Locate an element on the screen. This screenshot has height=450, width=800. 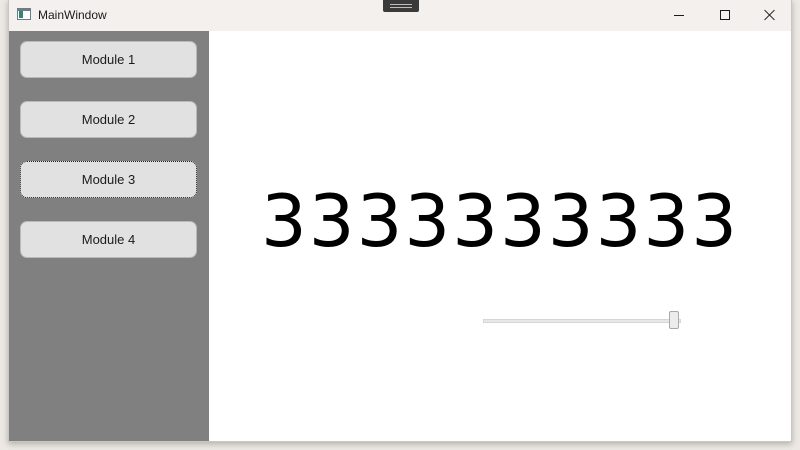
maximize-icon is located at coordinates (725, 15).